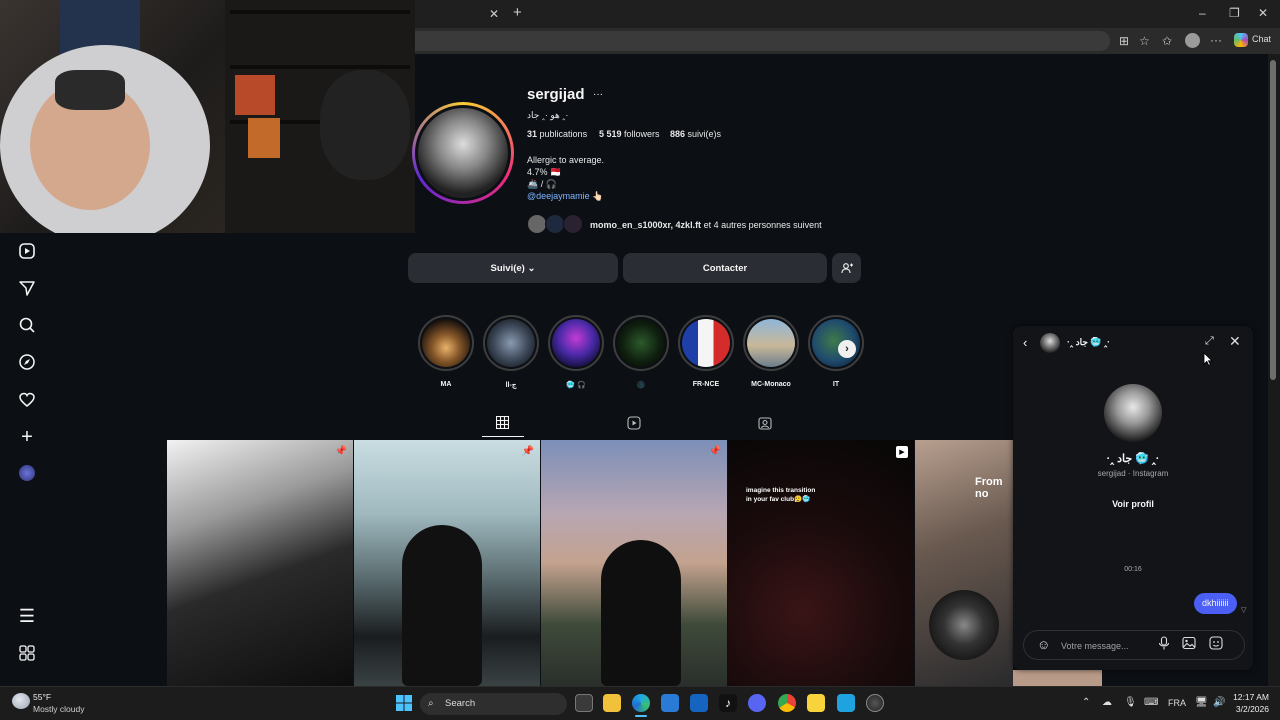 The width and height of the screenshot is (1280, 720). I want to click on close-window-icon: ✕, so click(1263, 13).